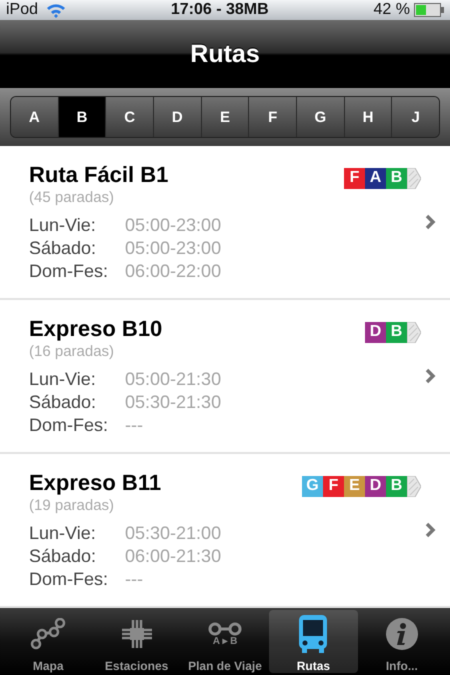  Describe the element at coordinates (401, 634) in the screenshot. I see `info-icon` at that location.